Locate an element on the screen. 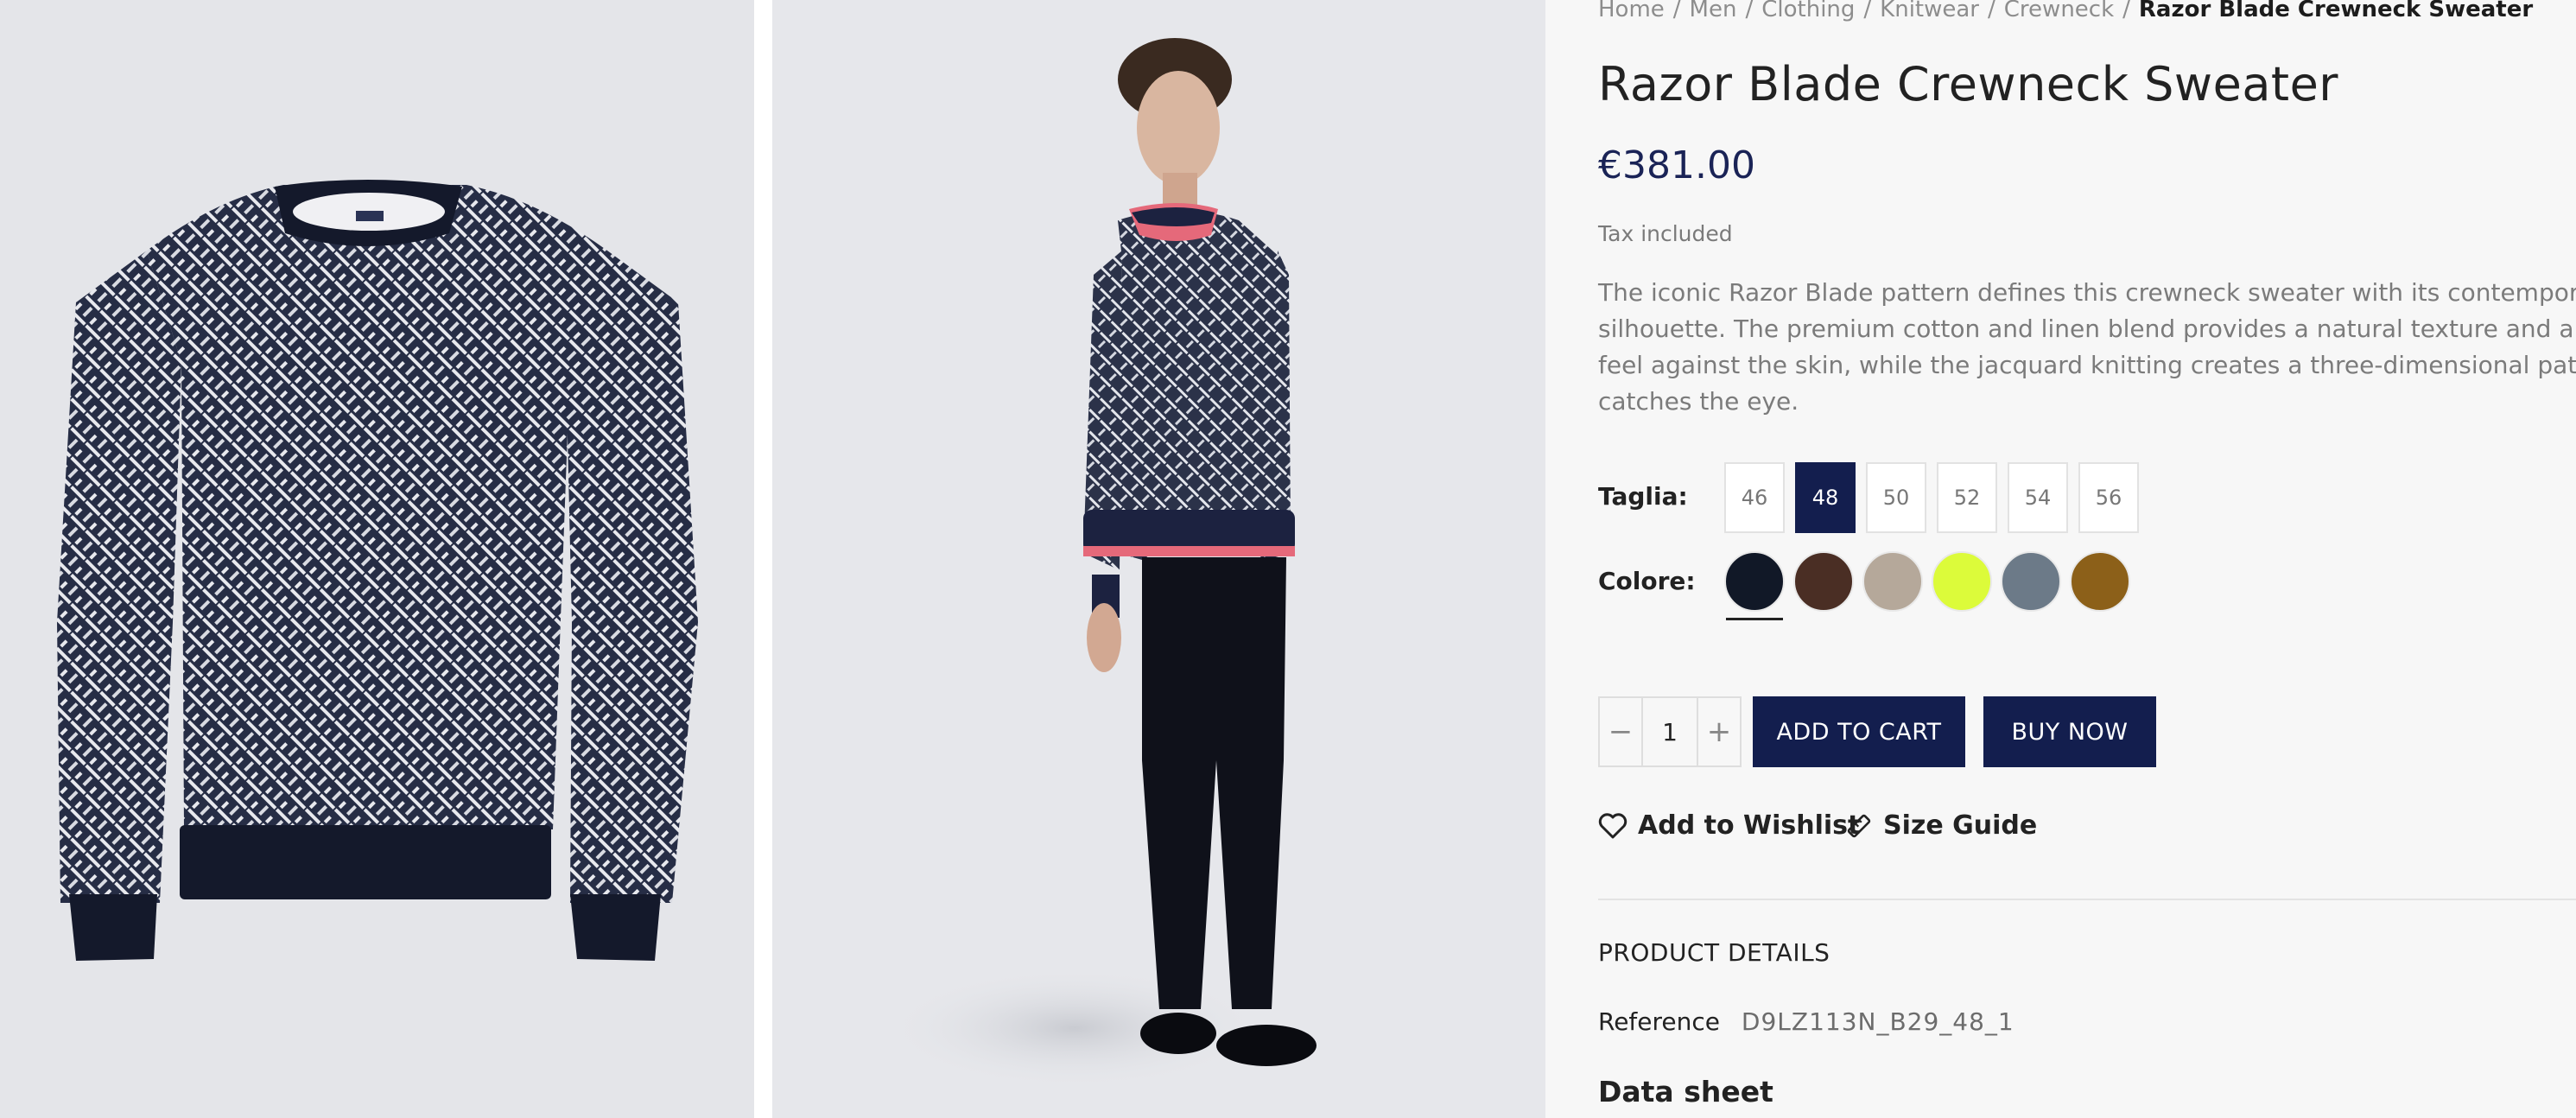 Image resolution: width=2576 pixels, height=1118 pixels. product-price: €381.00 is located at coordinates (1676, 165).